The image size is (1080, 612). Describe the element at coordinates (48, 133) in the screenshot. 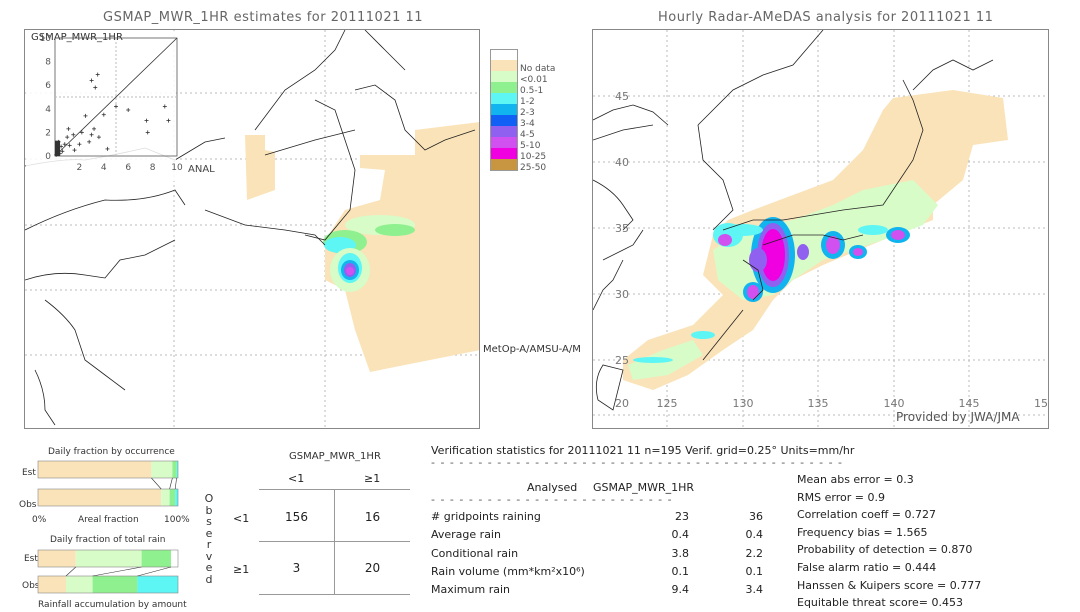

I see `inset-y-tick: 2` at that location.